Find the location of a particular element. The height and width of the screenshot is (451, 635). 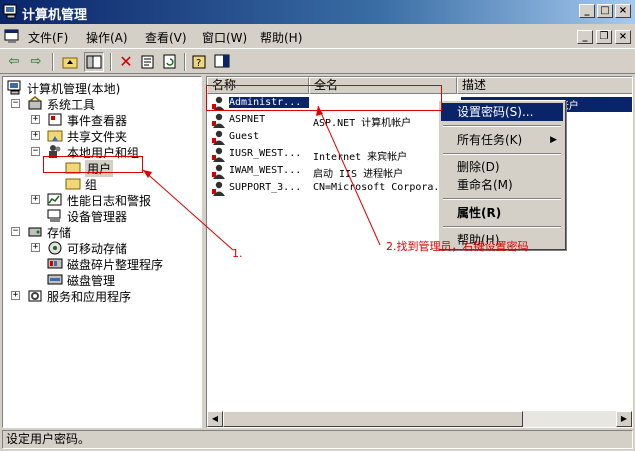

annotation-box-users is located at coordinates (93, 164).